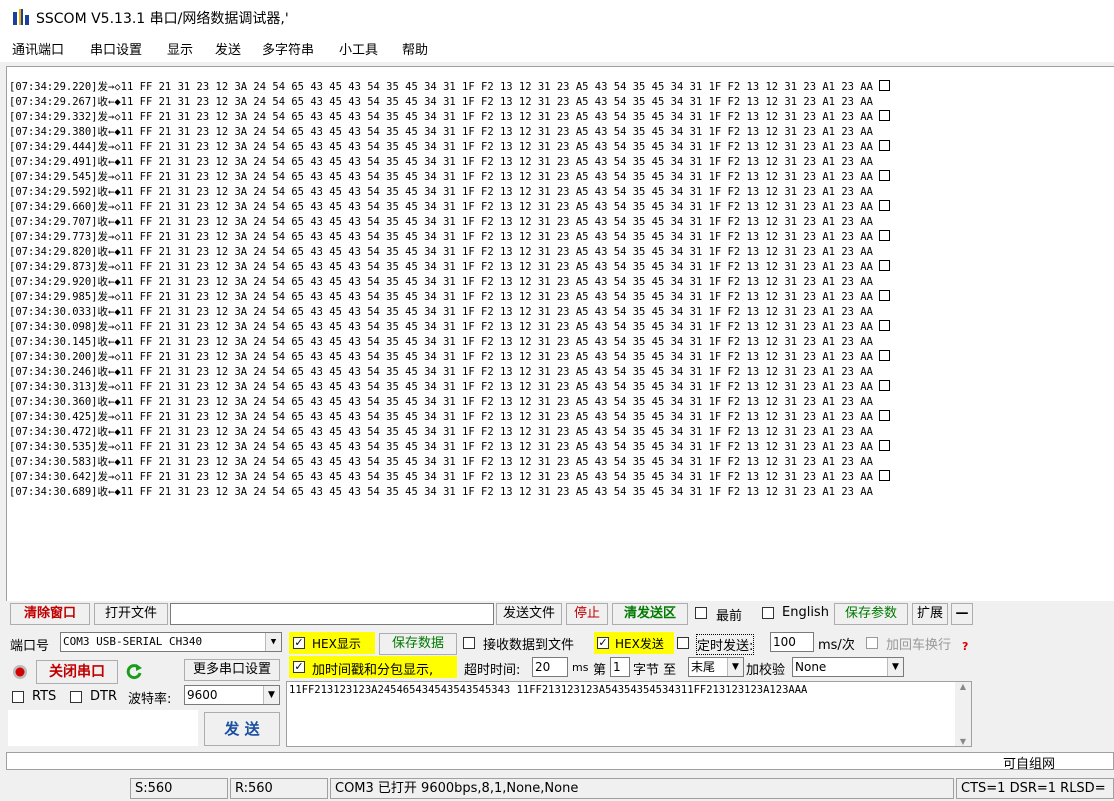 The width and height of the screenshot is (1114, 801). I want to click on hex-display-checkbox: ✓, so click(299, 643).